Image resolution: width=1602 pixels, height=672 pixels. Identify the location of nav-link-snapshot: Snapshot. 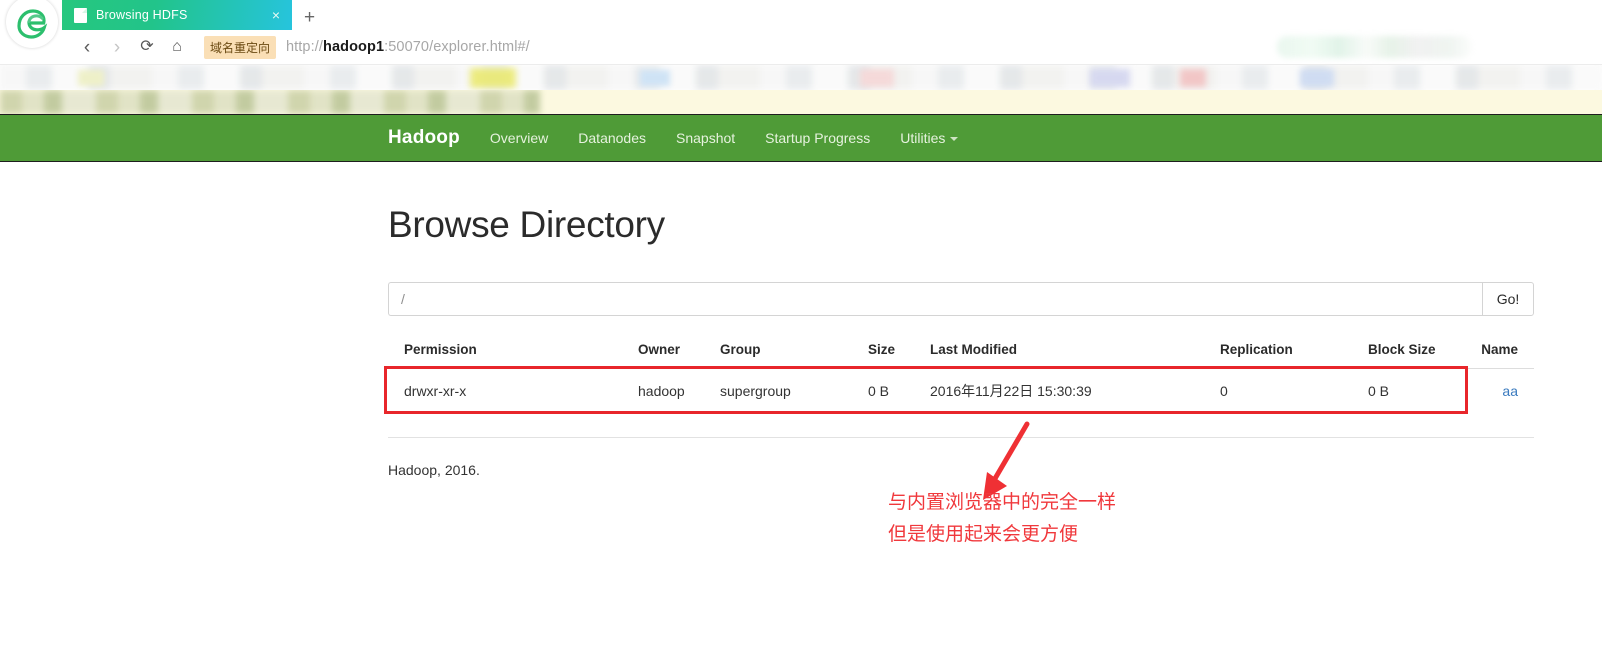
(705, 138).